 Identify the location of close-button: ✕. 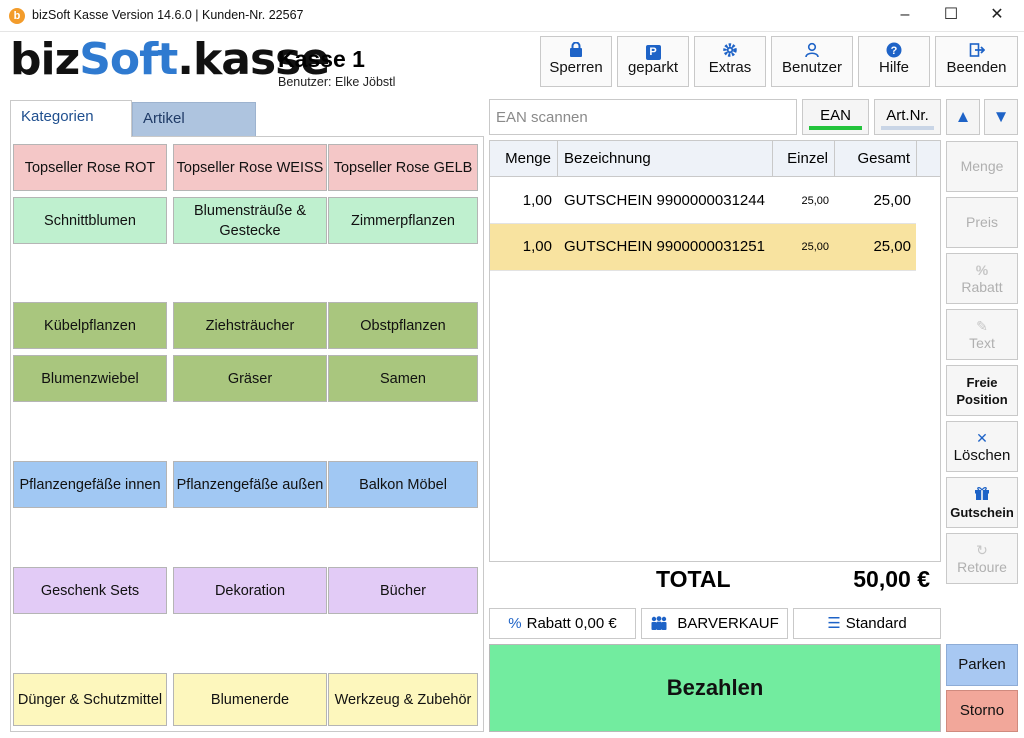
(997, 16).